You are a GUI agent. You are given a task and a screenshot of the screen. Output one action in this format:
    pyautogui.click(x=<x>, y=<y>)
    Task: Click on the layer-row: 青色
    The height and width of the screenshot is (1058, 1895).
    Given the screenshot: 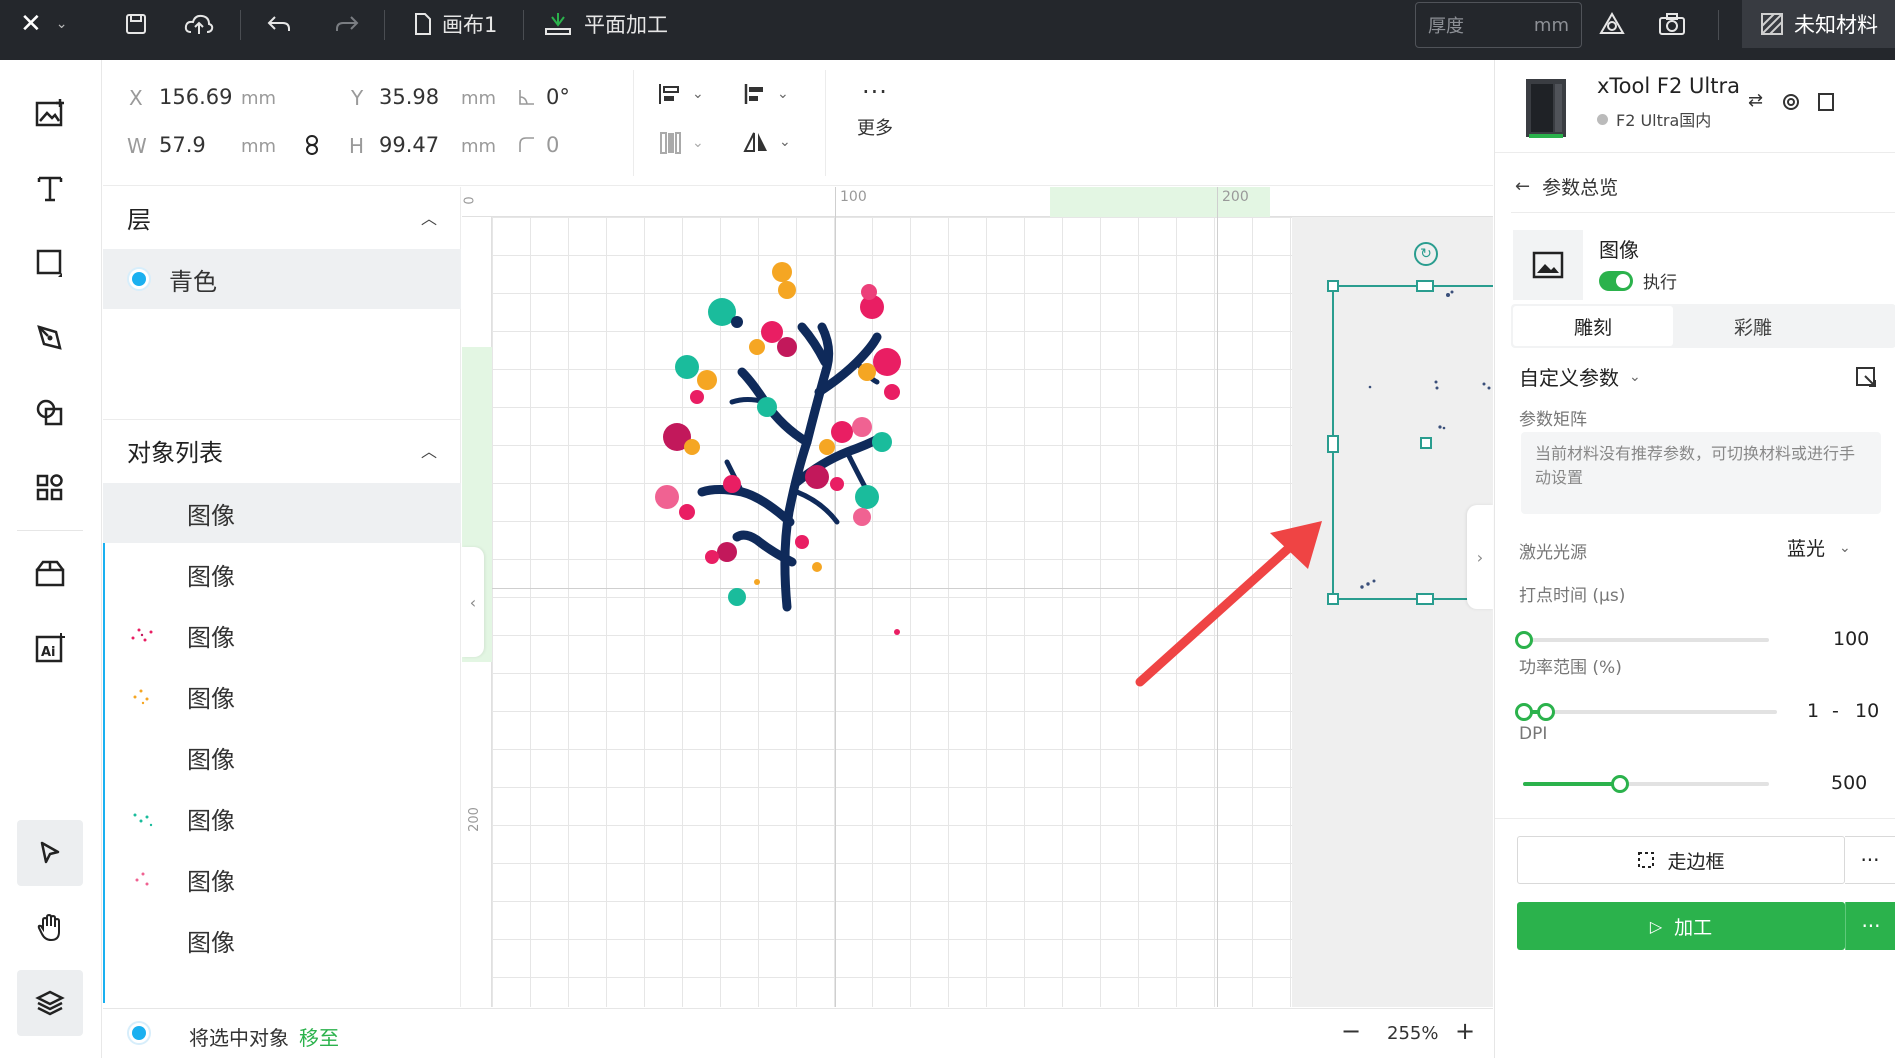 What is the action you would take?
    pyautogui.click(x=282, y=279)
    